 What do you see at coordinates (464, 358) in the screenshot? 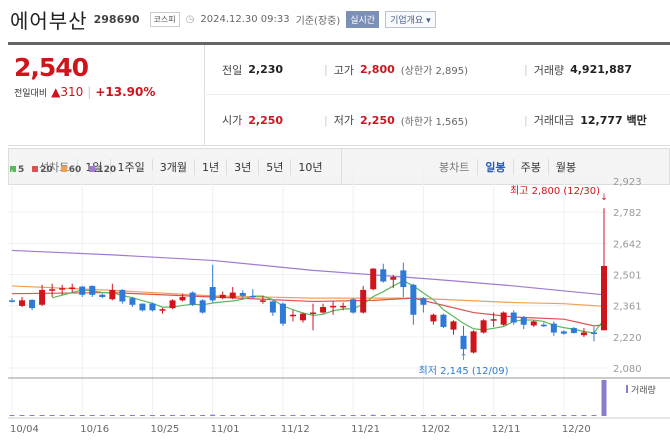
I see `arrow-up-icon: ↑` at bounding box center [464, 358].